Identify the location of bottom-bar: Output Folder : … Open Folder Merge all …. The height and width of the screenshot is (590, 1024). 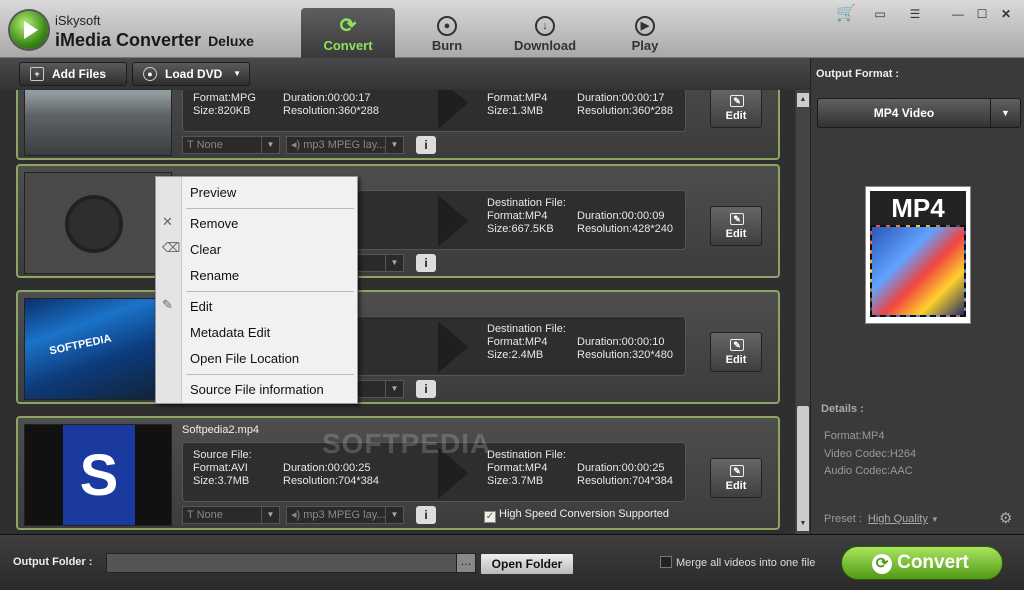
(512, 562).